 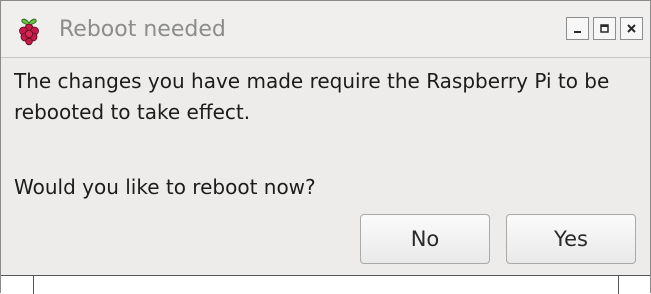 I want to click on raspberry-icon, so click(x=29, y=31).